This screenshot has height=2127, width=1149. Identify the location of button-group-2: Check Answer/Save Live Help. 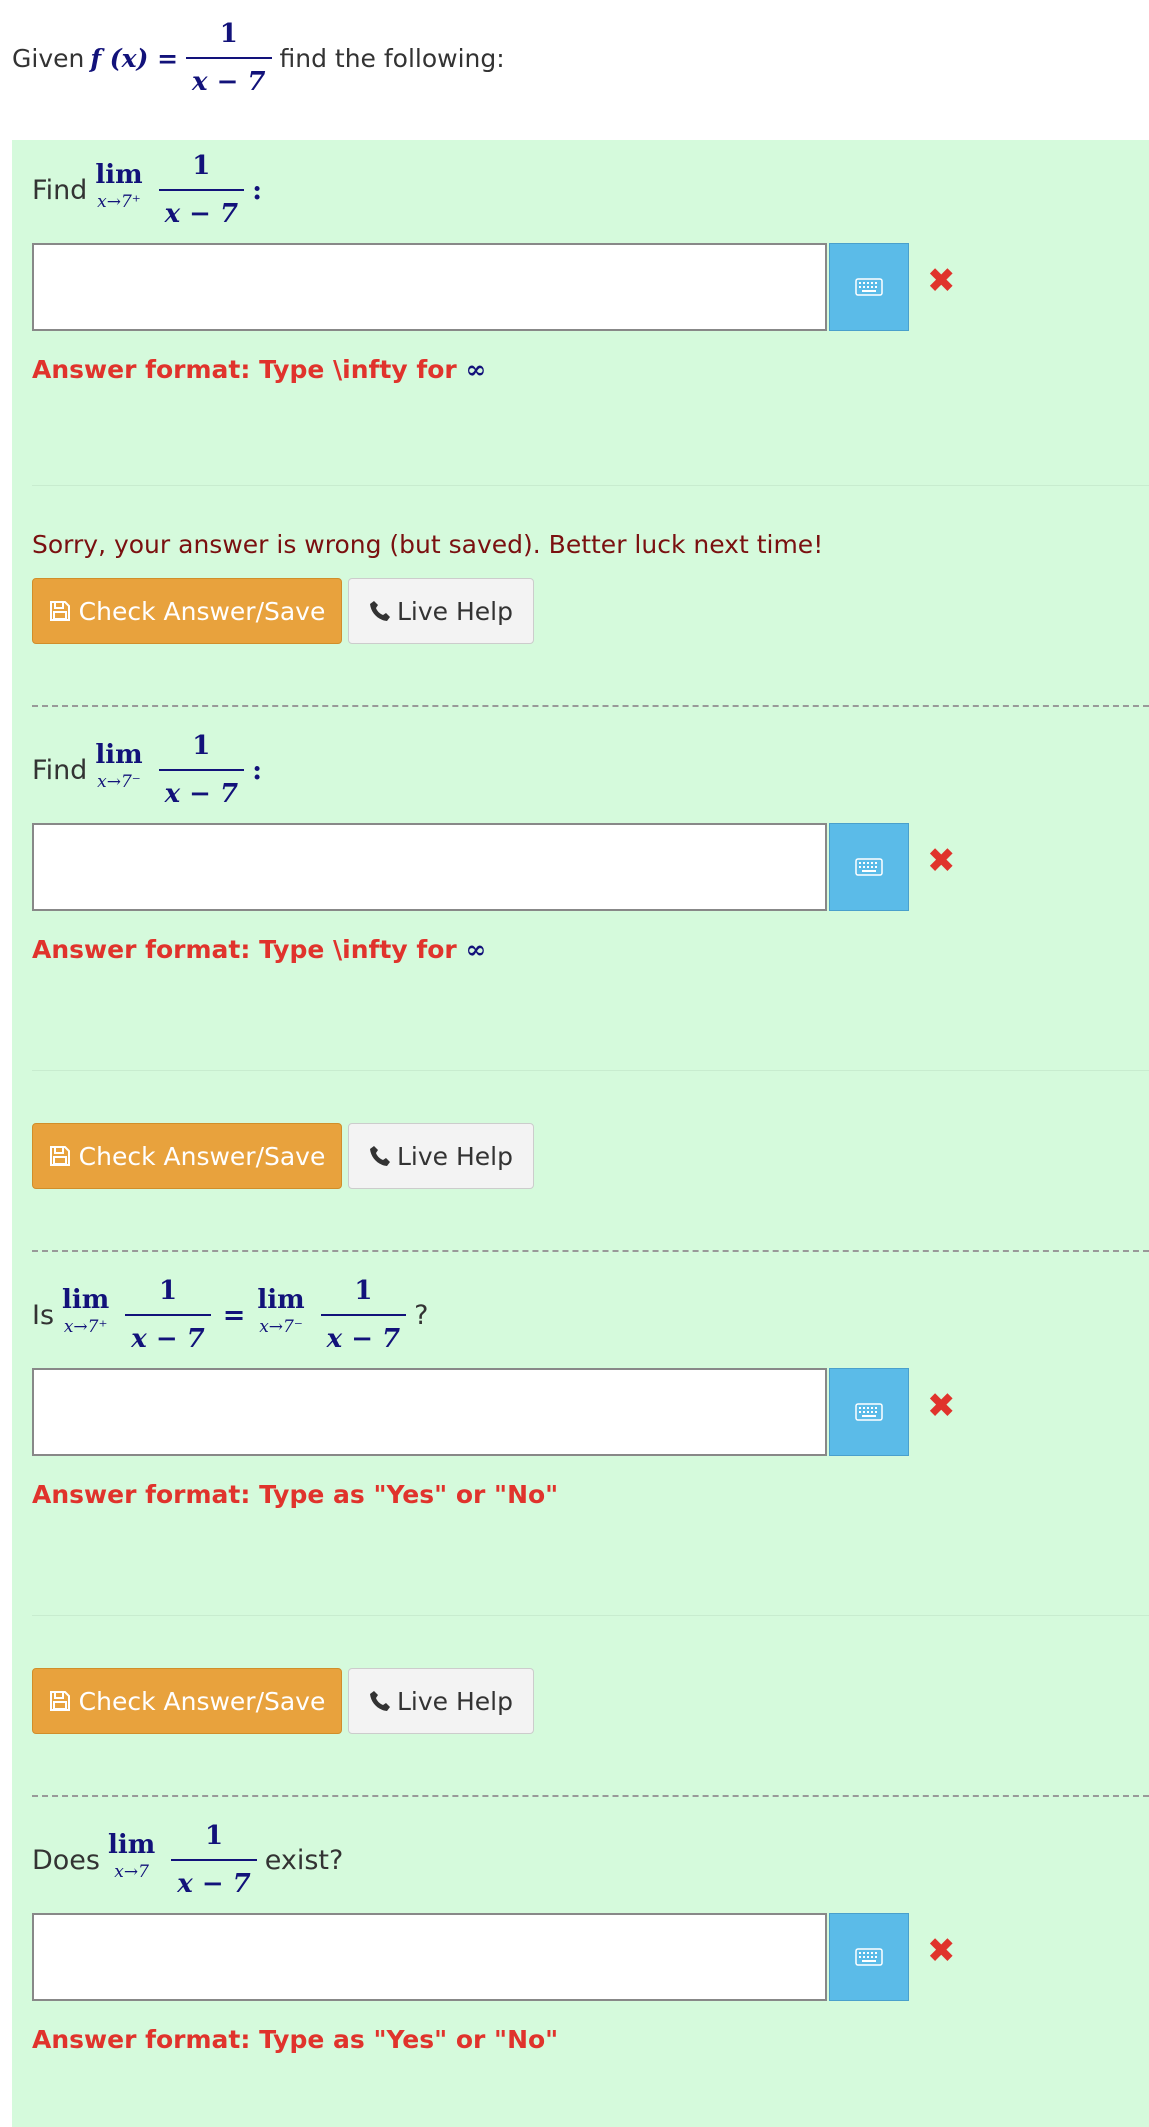
(283, 1156).